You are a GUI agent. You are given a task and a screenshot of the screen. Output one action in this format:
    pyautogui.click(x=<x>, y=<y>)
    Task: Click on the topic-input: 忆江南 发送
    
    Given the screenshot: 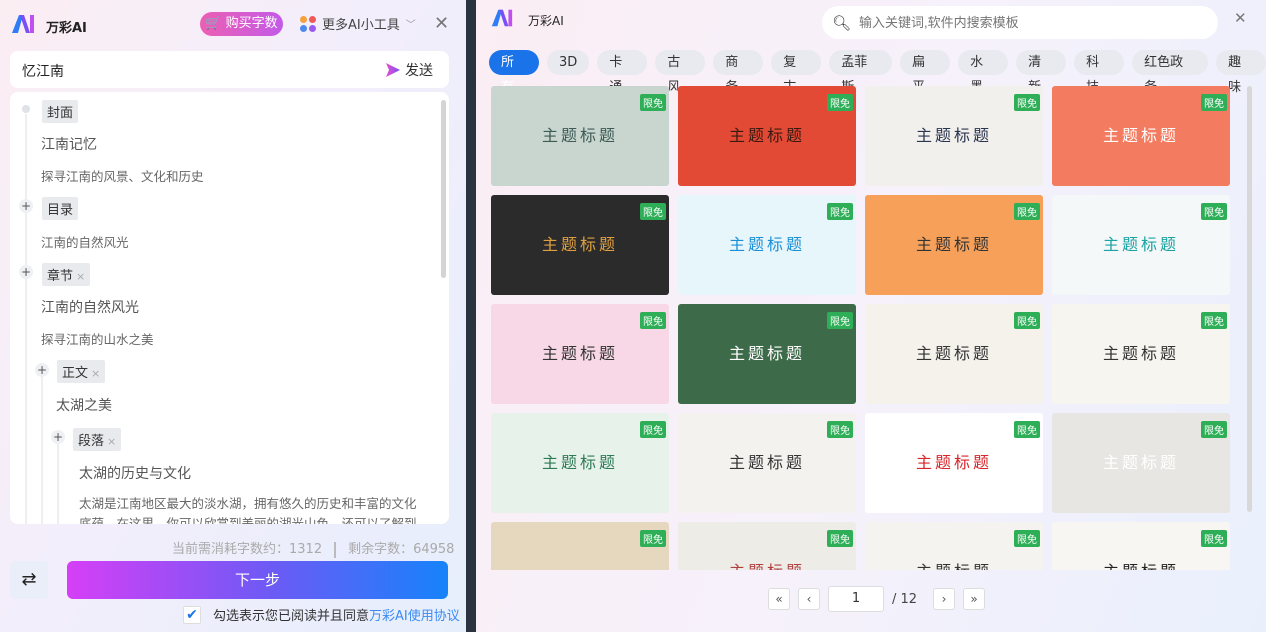 What is the action you would take?
    pyautogui.click(x=229, y=69)
    